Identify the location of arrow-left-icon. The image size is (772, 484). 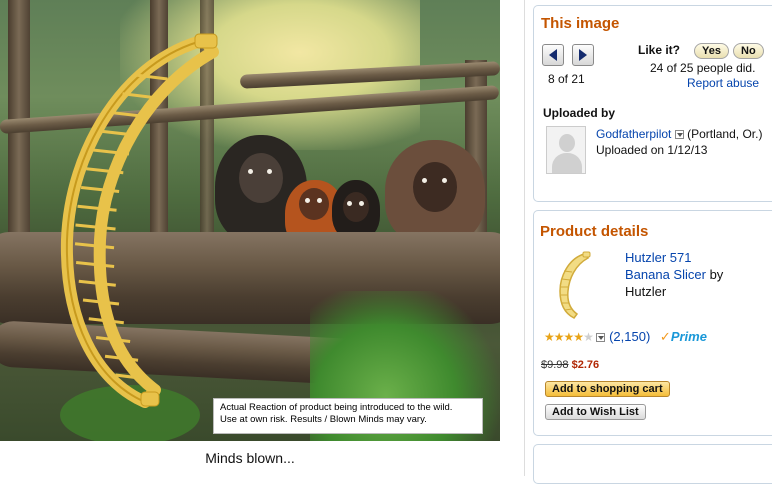
(553, 55).